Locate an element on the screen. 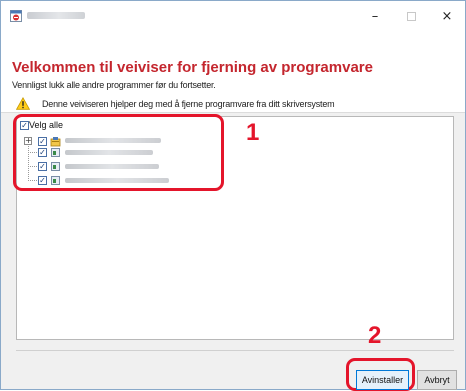 The image size is (466, 391). callout-number-2: 2 is located at coordinates (375, 335).